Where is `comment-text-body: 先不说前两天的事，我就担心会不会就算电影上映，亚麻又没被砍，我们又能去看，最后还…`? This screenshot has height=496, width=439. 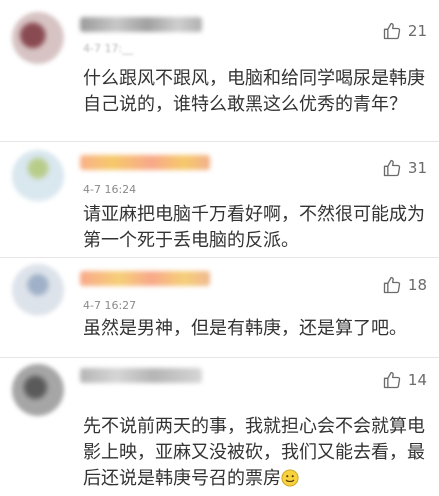 comment-text-body: 先不说前两天的事，我就担心会不会就算电影上映，亚麻又没被砍，我们又能去看，最后还… is located at coordinates (254, 452).